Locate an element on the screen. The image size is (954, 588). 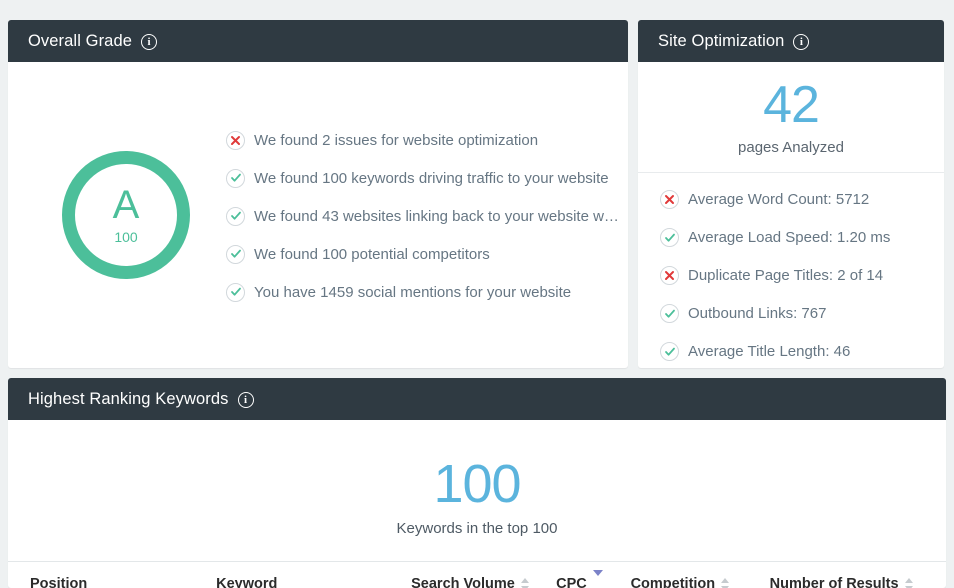
grade-ring: A 100 is located at coordinates (126, 215).